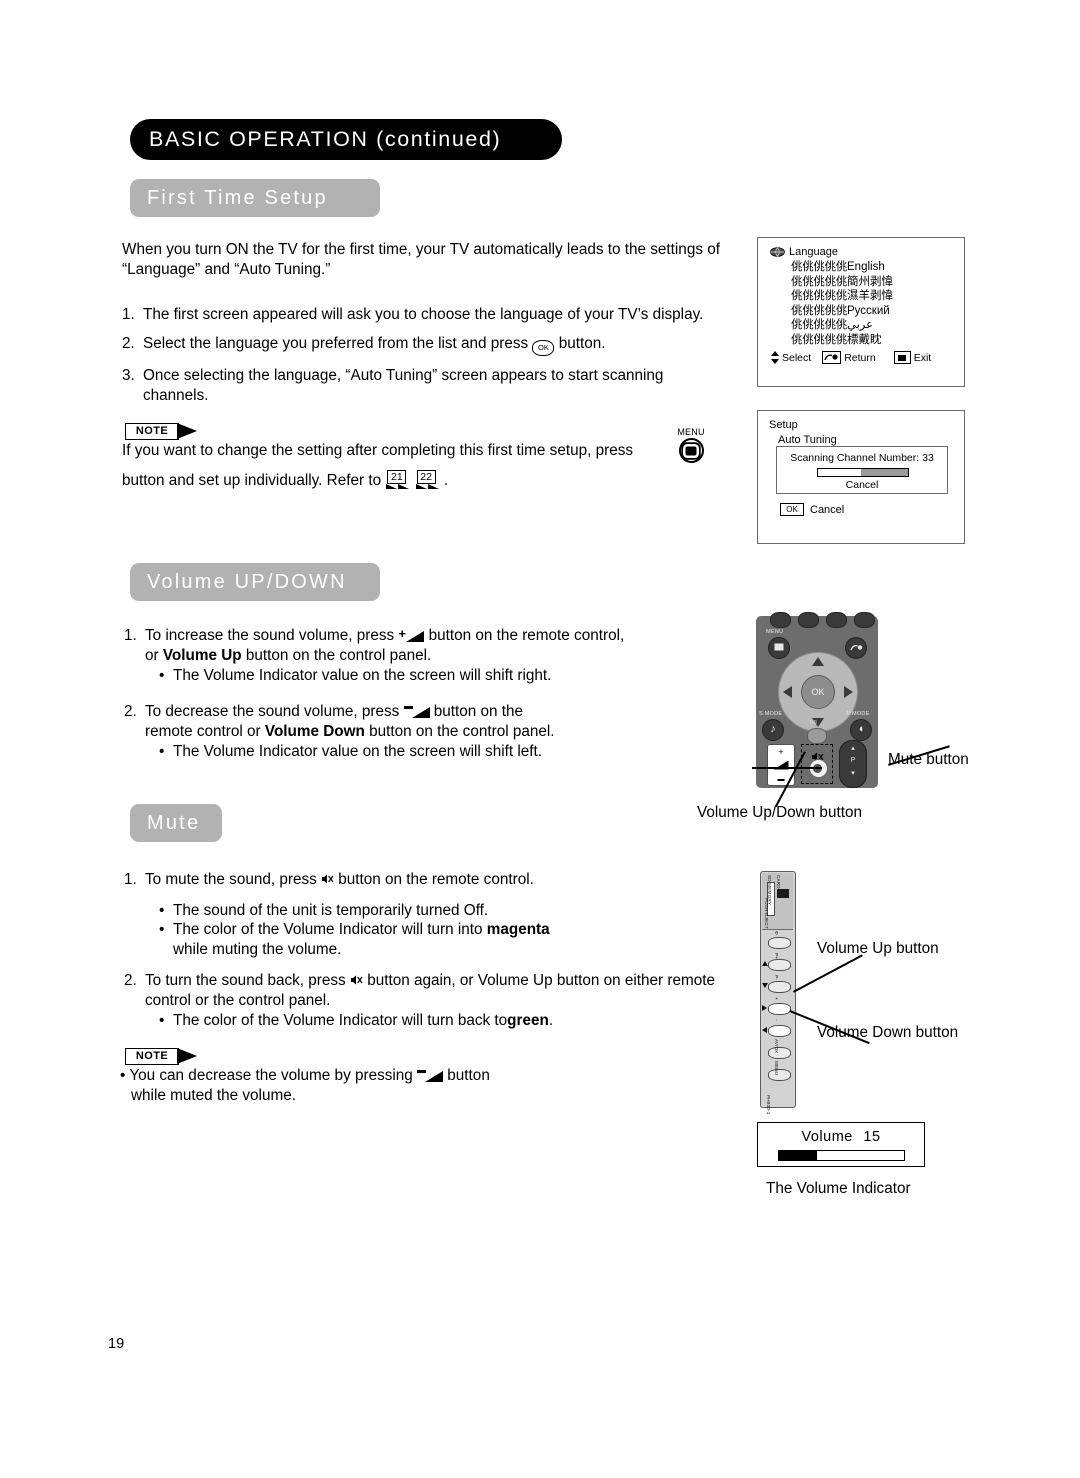 This screenshot has height=1478, width=1080. I want to click on sd-card-shape, so click(783, 893).